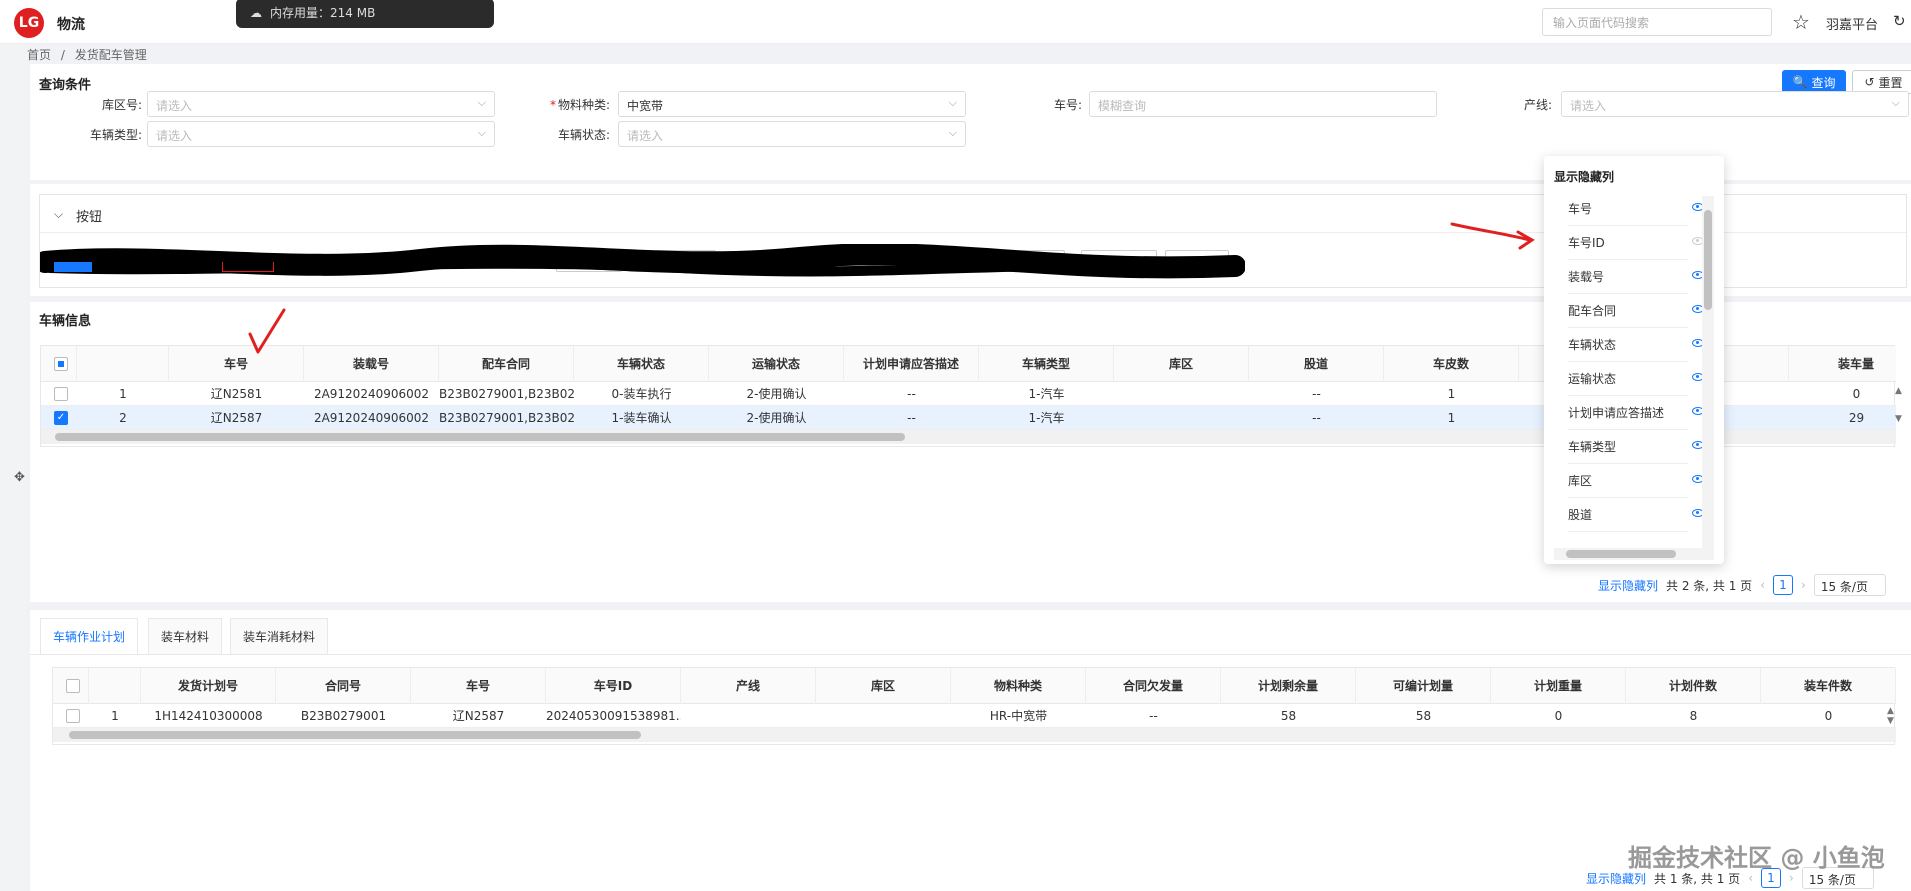 This screenshot has height=891, width=1911. I want to click on column-toggle-car-no: 车号, so click(1636, 209).